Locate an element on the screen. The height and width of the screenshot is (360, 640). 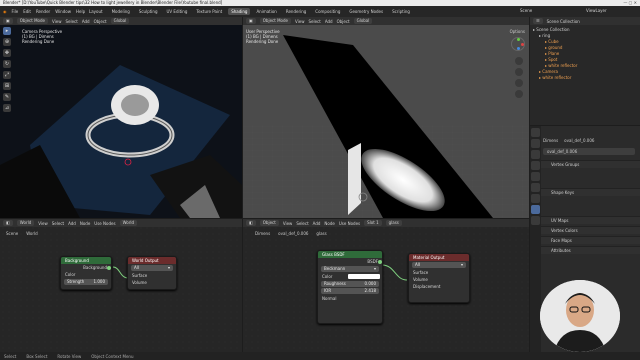
navigation-gizmo-icon is located at coordinates (518, 44).